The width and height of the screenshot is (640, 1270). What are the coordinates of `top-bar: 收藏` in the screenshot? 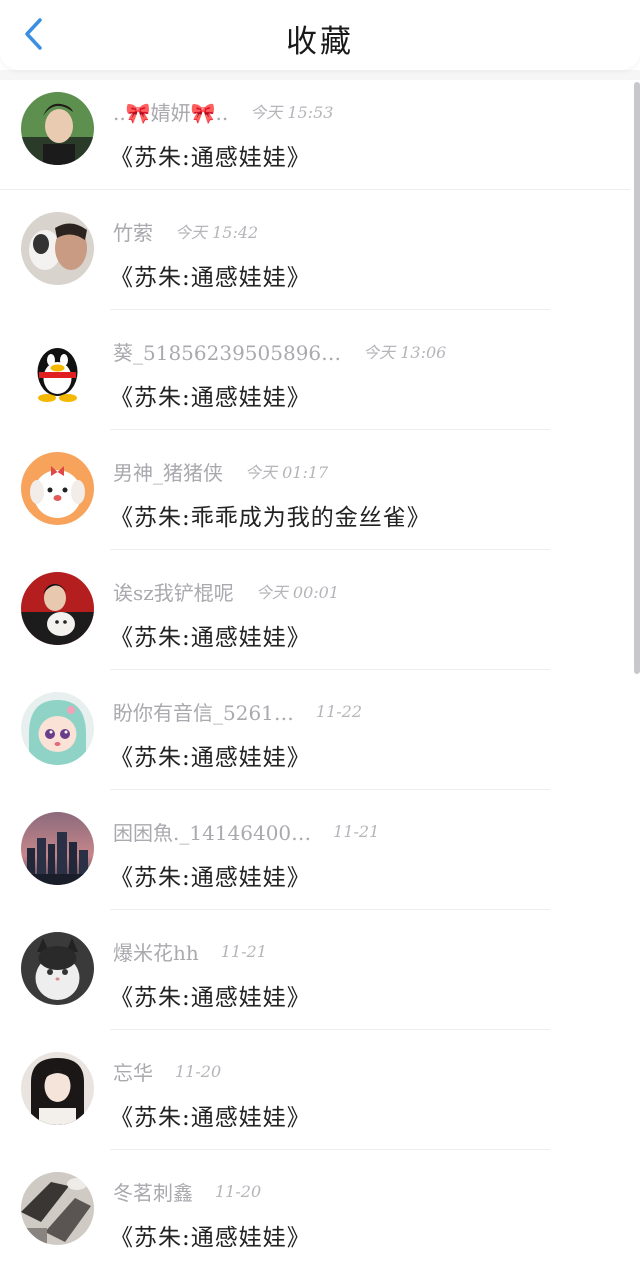 It's located at (320, 35).